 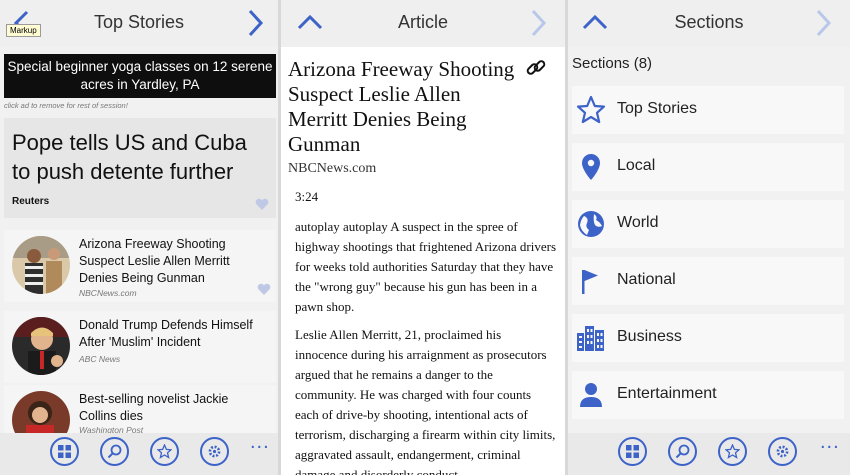 I want to click on section-item-world: World, so click(x=708, y=224).